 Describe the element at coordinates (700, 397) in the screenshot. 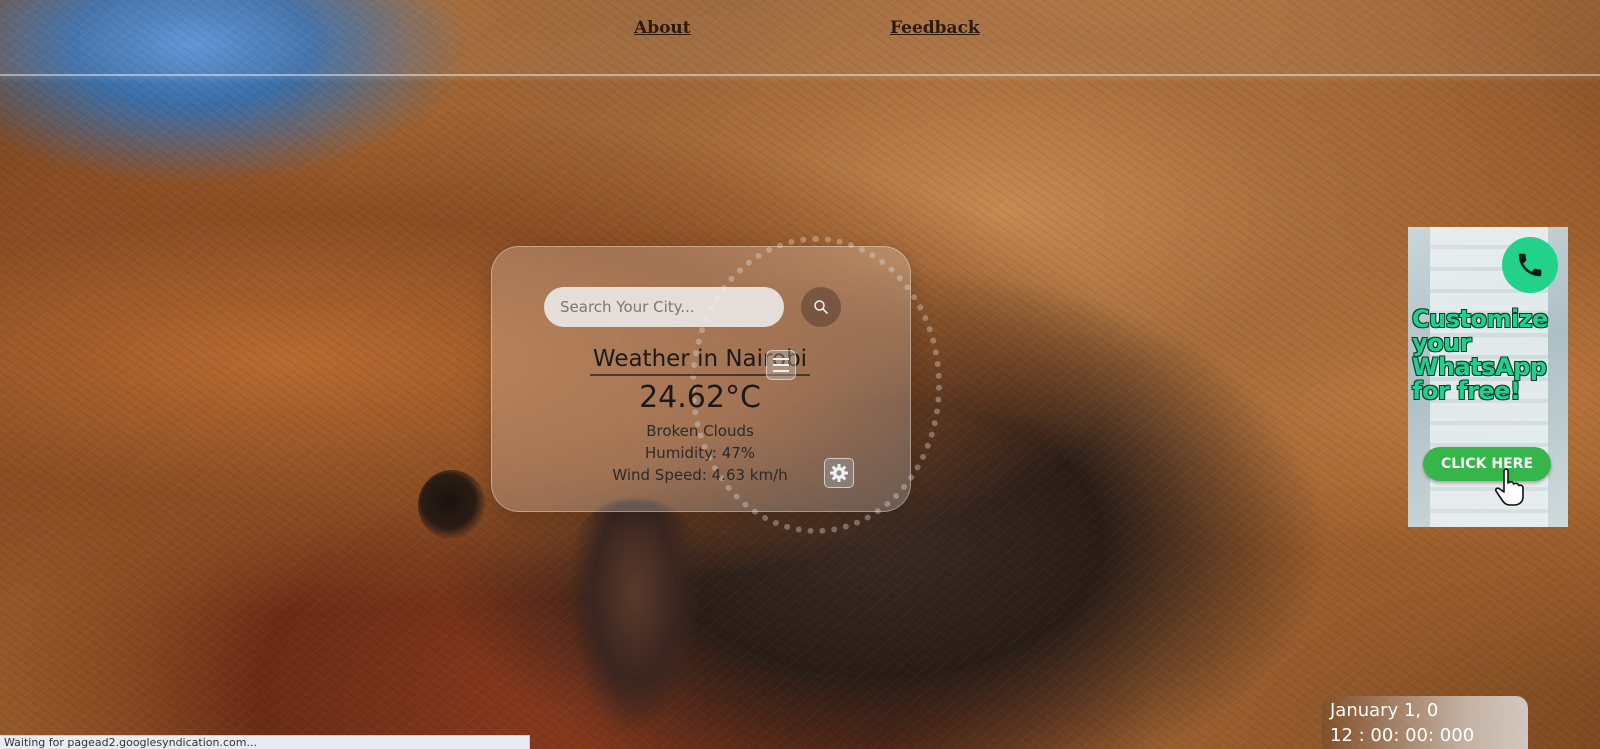

I see `temperature-value: 24.62°C` at that location.